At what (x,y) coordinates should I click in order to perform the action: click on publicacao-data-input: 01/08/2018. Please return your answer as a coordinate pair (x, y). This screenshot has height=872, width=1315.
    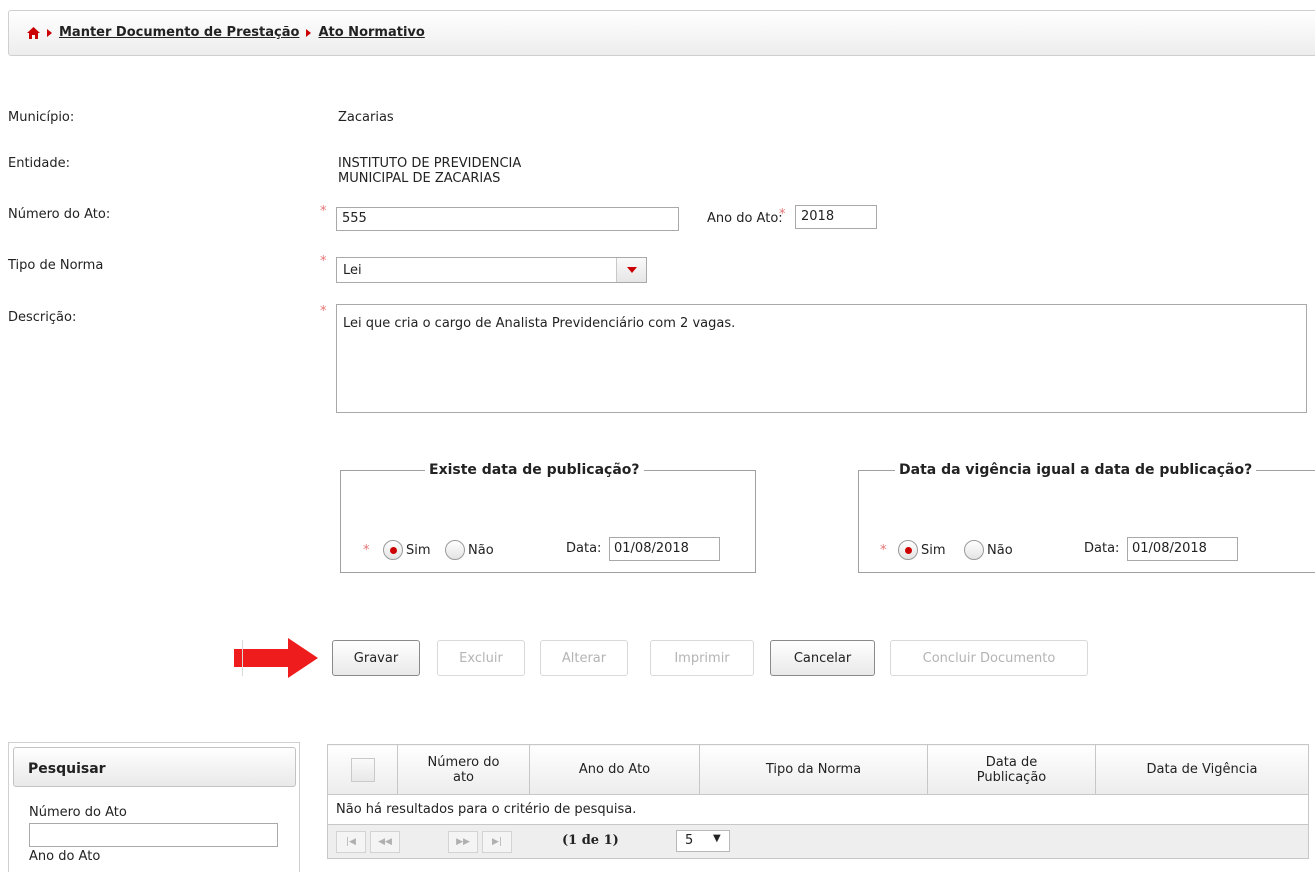
    Looking at the image, I should click on (664, 549).